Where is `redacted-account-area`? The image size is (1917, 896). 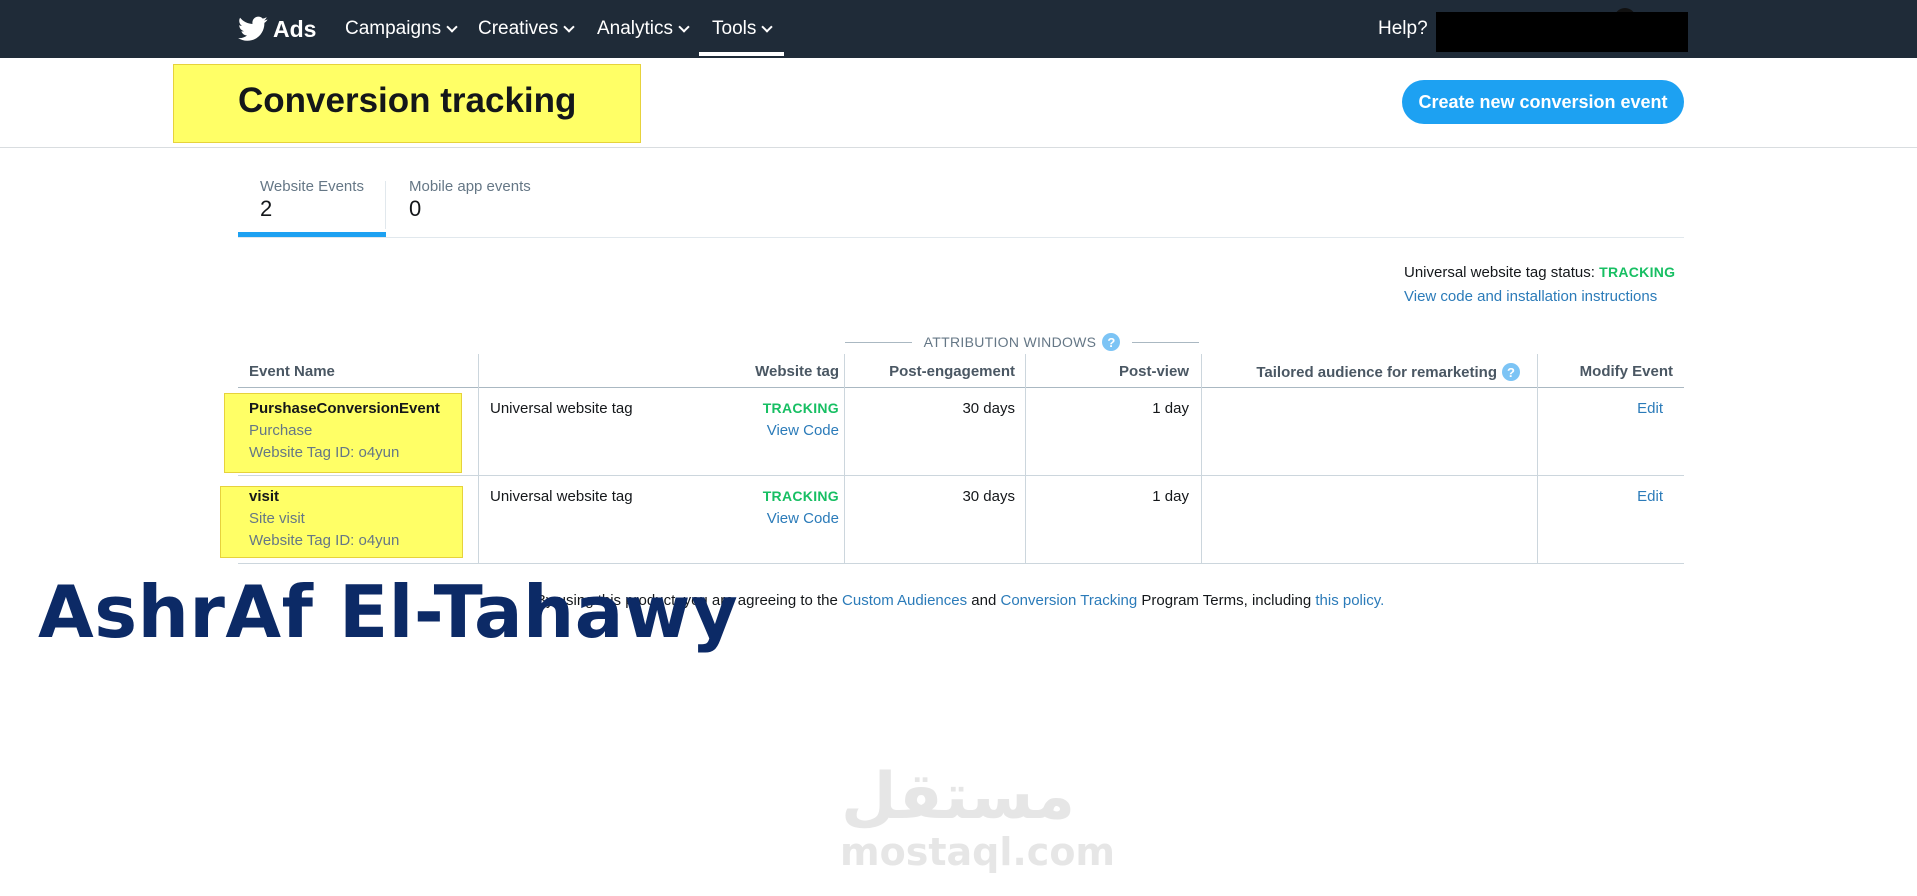 redacted-account-area is located at coordinates (1562, 32).